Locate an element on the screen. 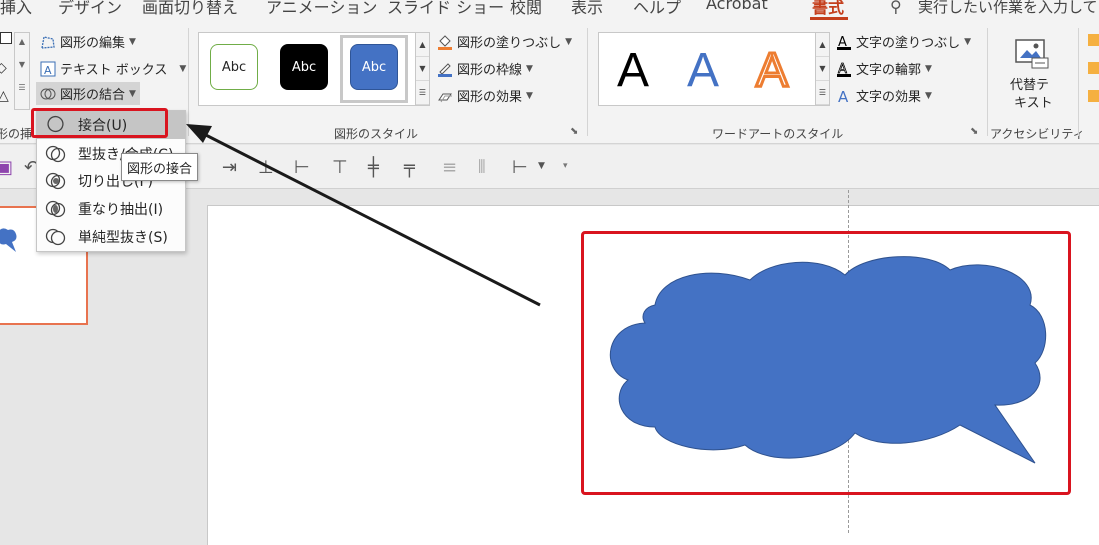 Image resolution: width=1099 pixels, height=545 pixels. align-middle-icon: ╪ is located at coordinates (373, 167).